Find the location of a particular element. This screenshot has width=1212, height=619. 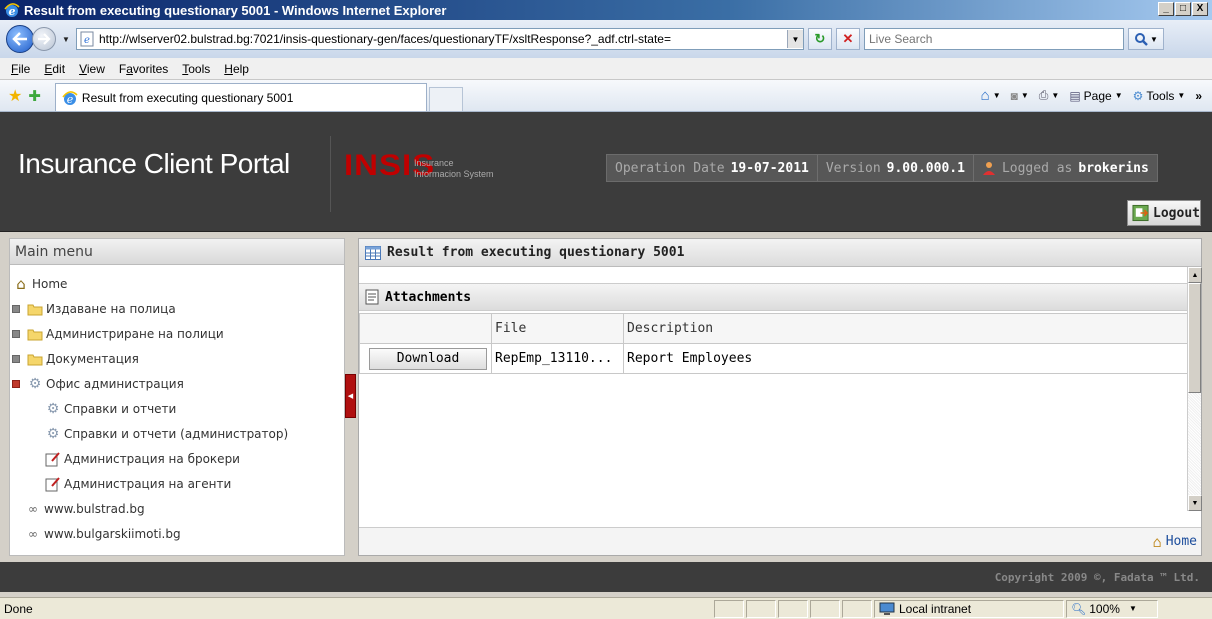

collapse-icon is located at coordinates (16, 383).